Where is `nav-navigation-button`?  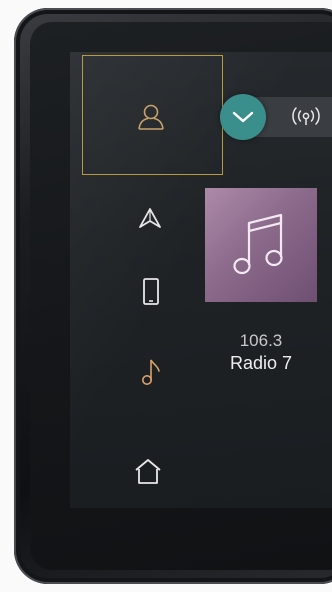
nav-navigation-button is located at coordinates (150, 219).